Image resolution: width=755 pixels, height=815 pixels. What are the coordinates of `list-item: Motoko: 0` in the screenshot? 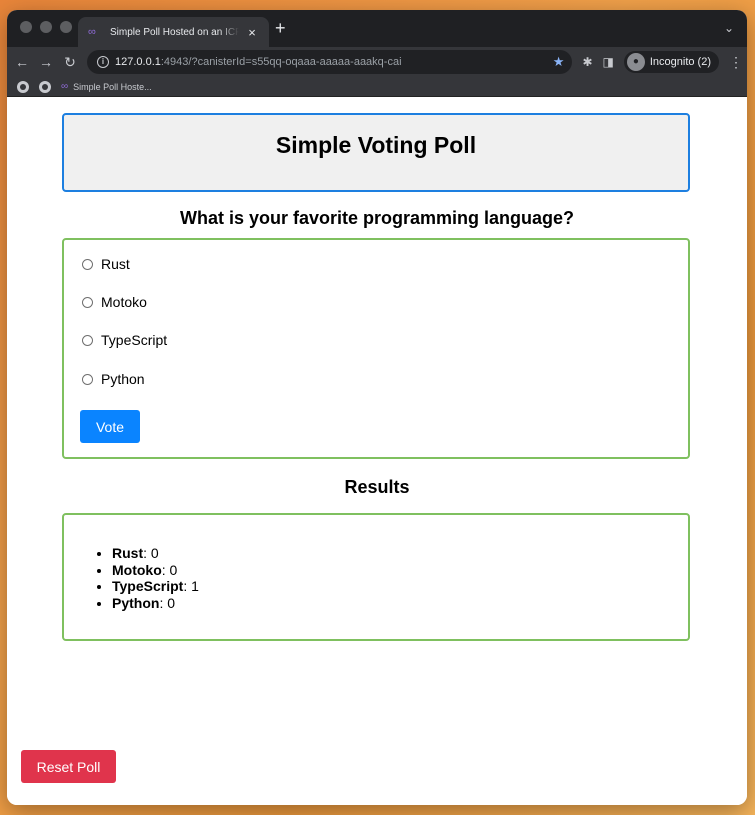 It's located at (155, 570).